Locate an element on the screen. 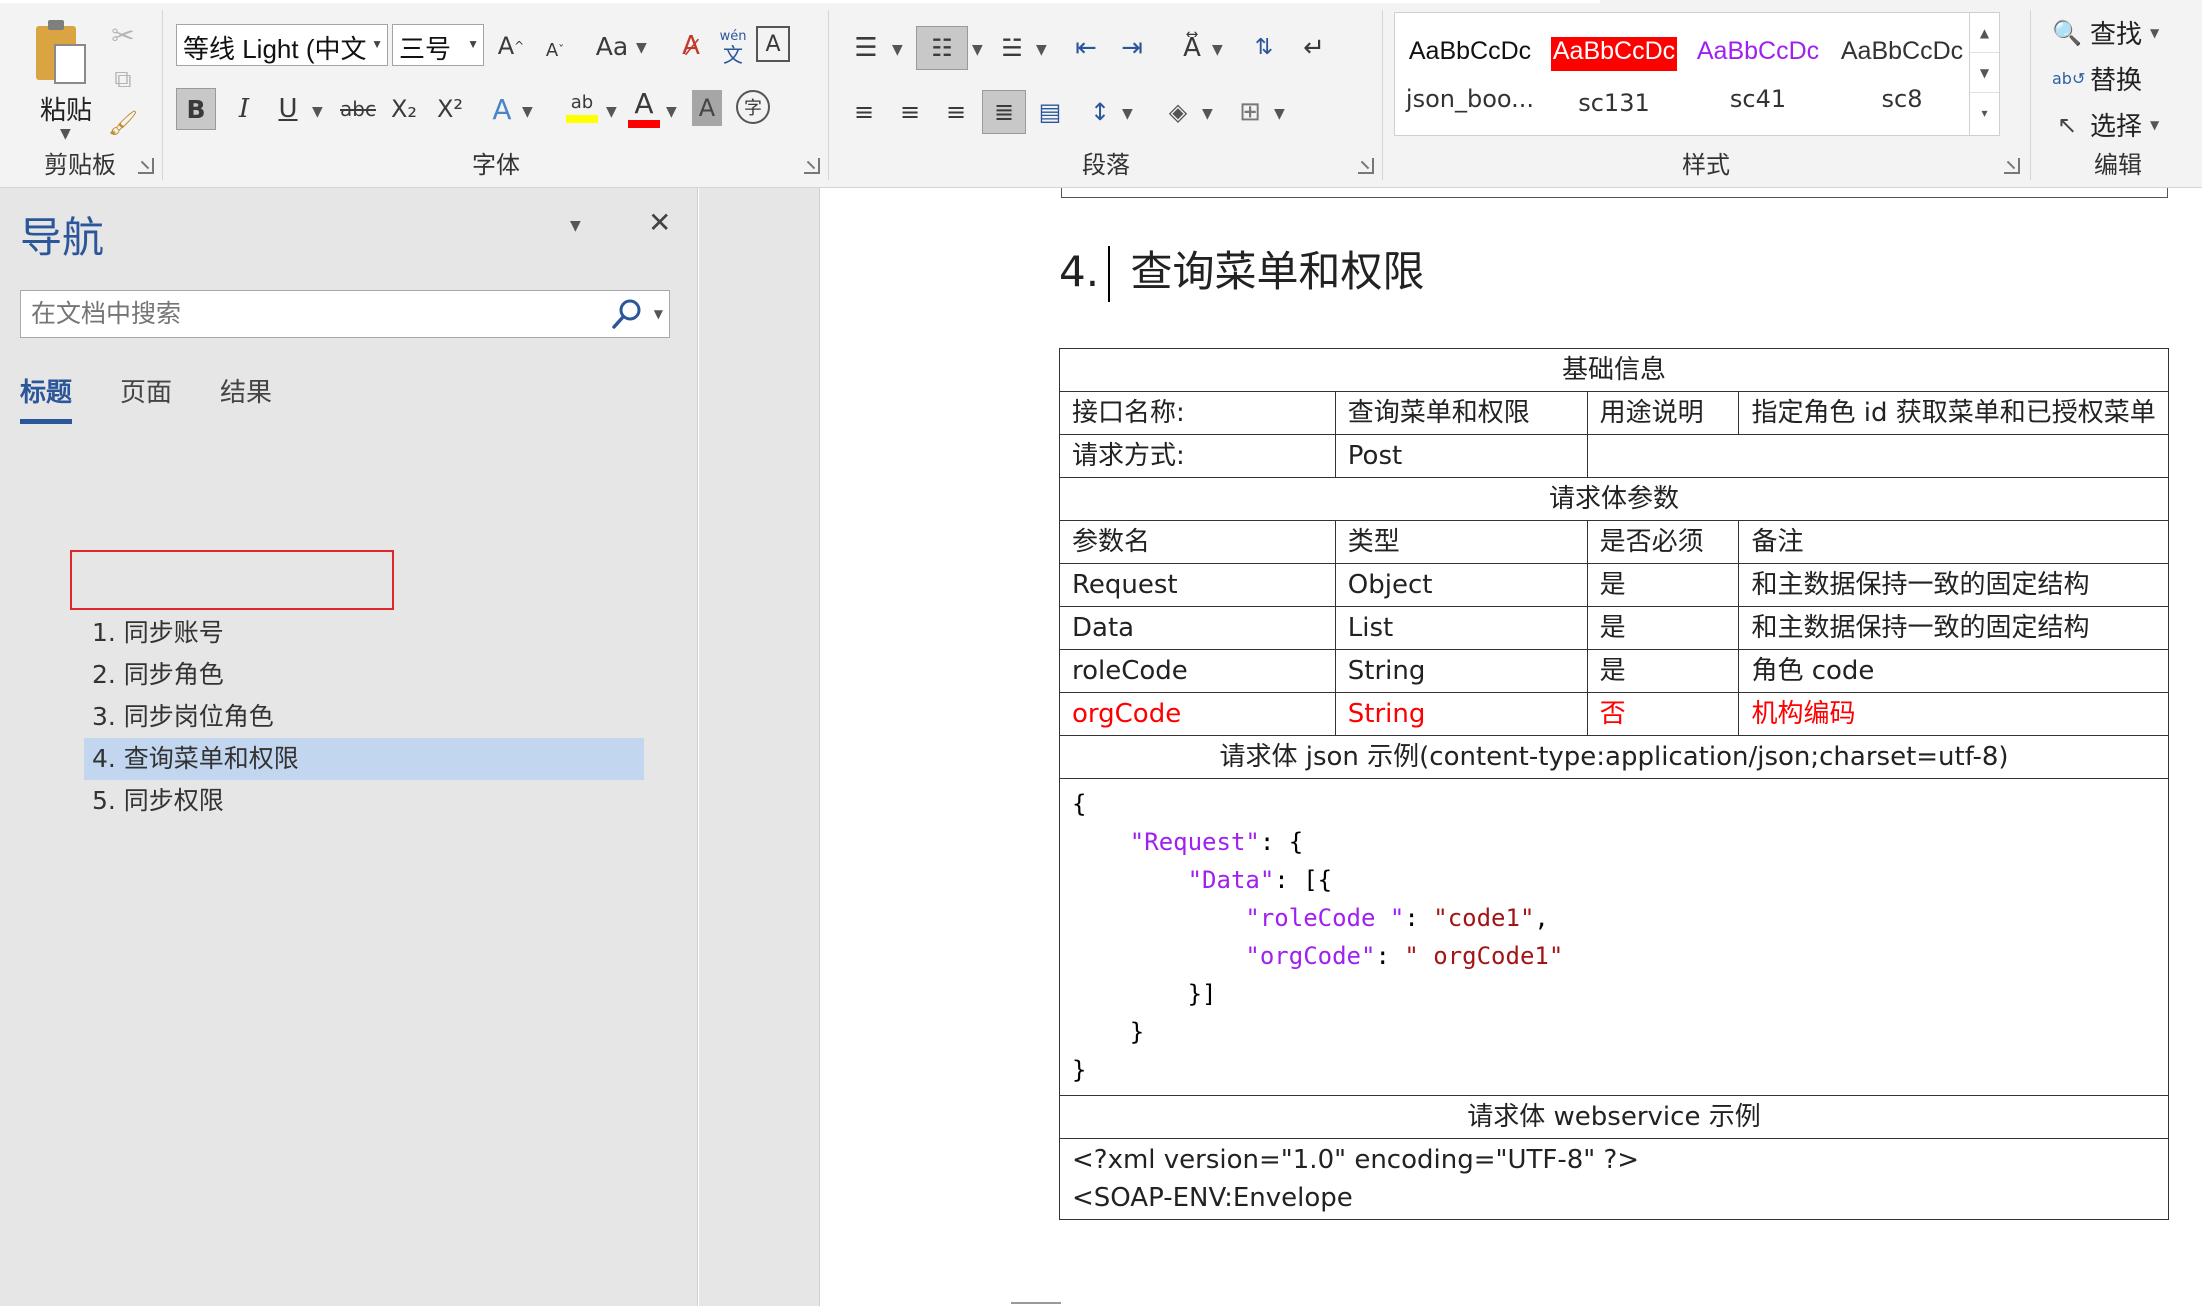  text-direction-icon: A⃡ is located at coordinates (1192, 48).